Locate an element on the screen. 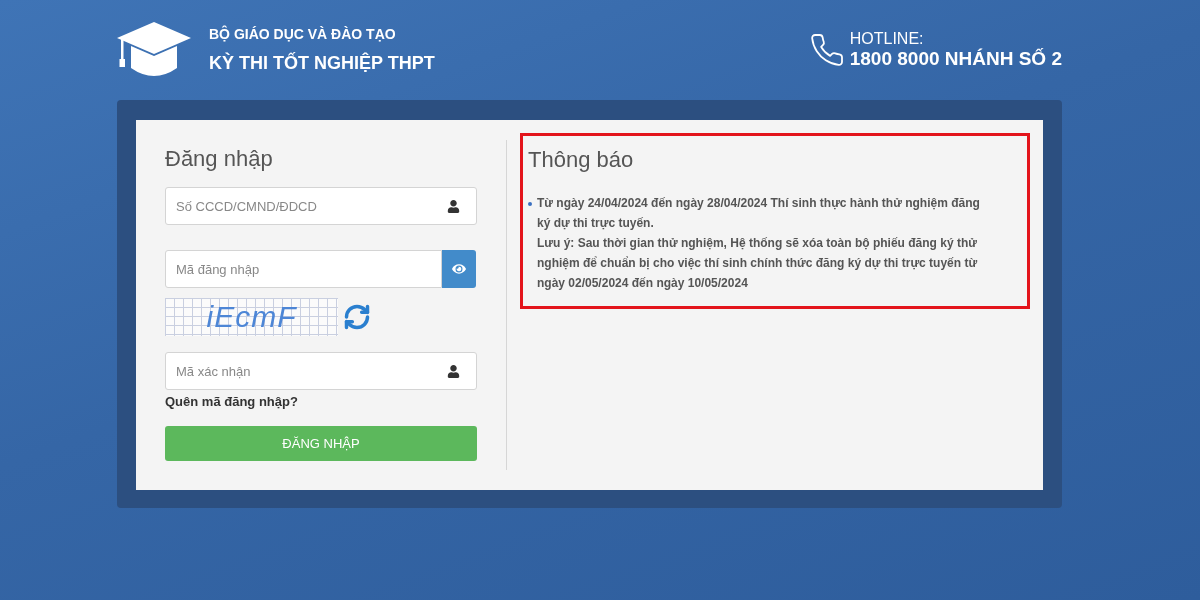 The image size is (1200, 600). captcha-text: iEcmF is located at coordinates (251, 317).